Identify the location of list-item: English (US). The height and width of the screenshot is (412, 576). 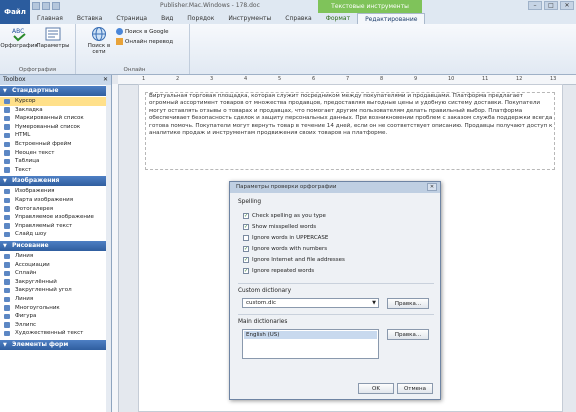
(310, 335).